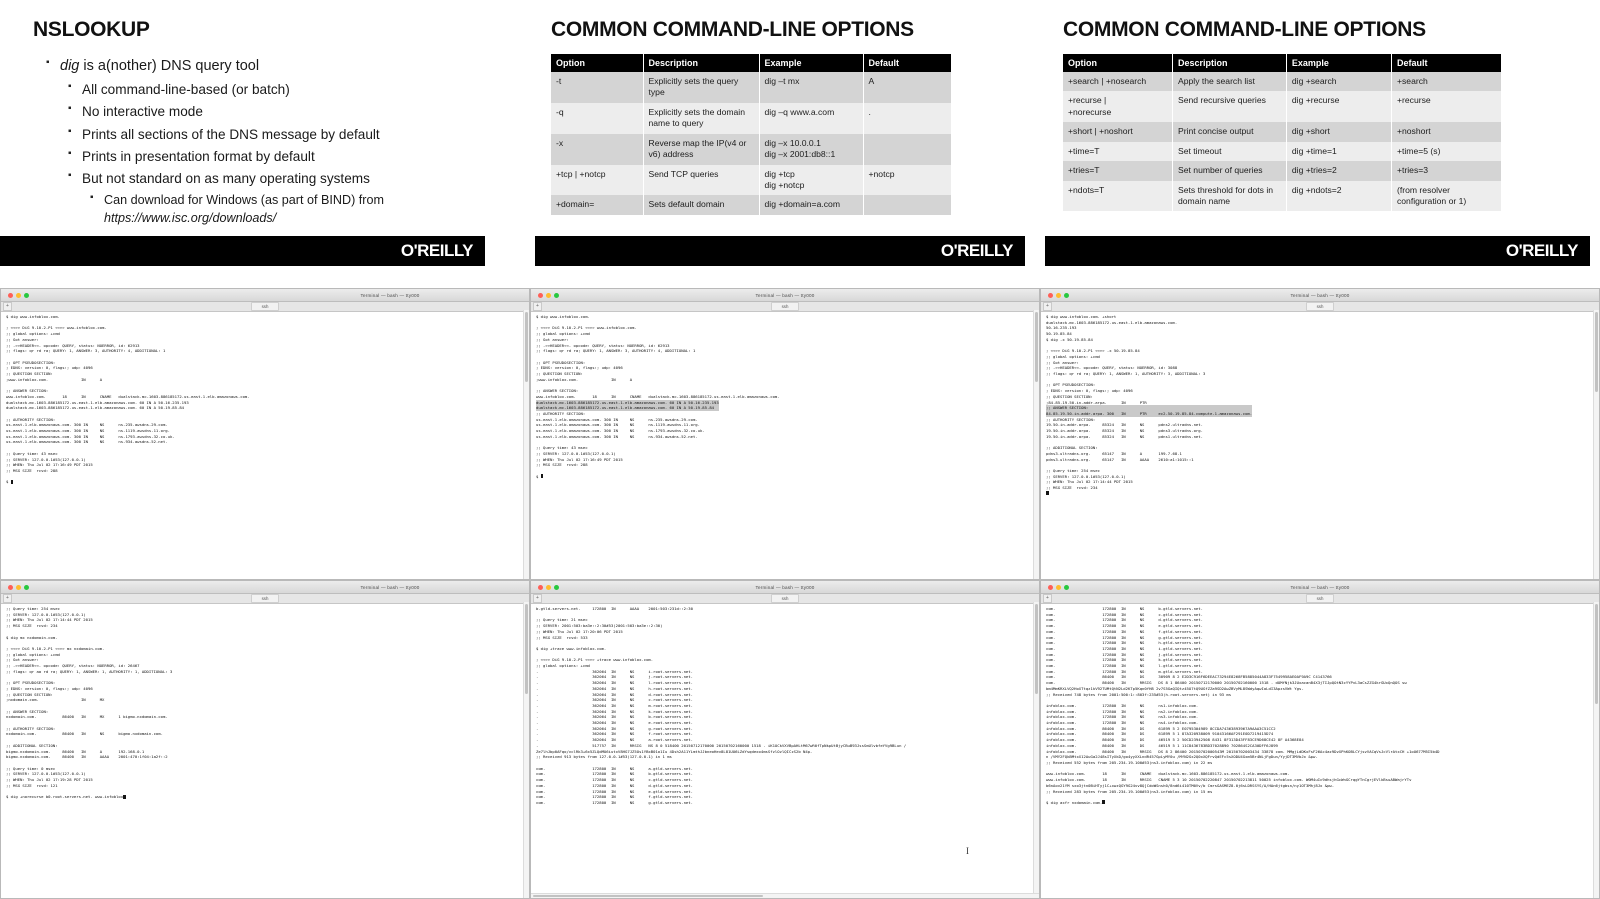 The height and width of the screenshot is (899, 1600). What do you see at coordinates (1446, 196) in the screenshot?
I see `cell-default: (from resolver configuration or 1)` at bounding box center [1446, 196].